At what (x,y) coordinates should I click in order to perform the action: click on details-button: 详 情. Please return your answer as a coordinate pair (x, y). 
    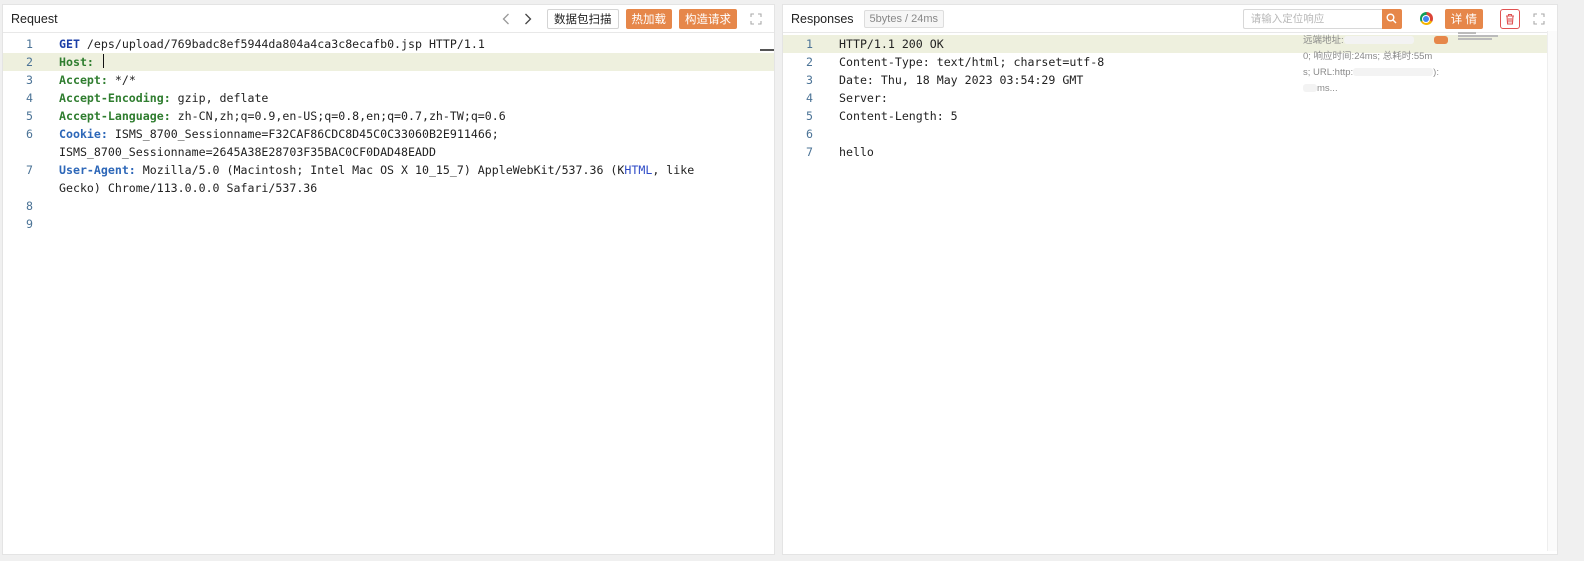
    Looking at the image, I should click on (1463, 18).